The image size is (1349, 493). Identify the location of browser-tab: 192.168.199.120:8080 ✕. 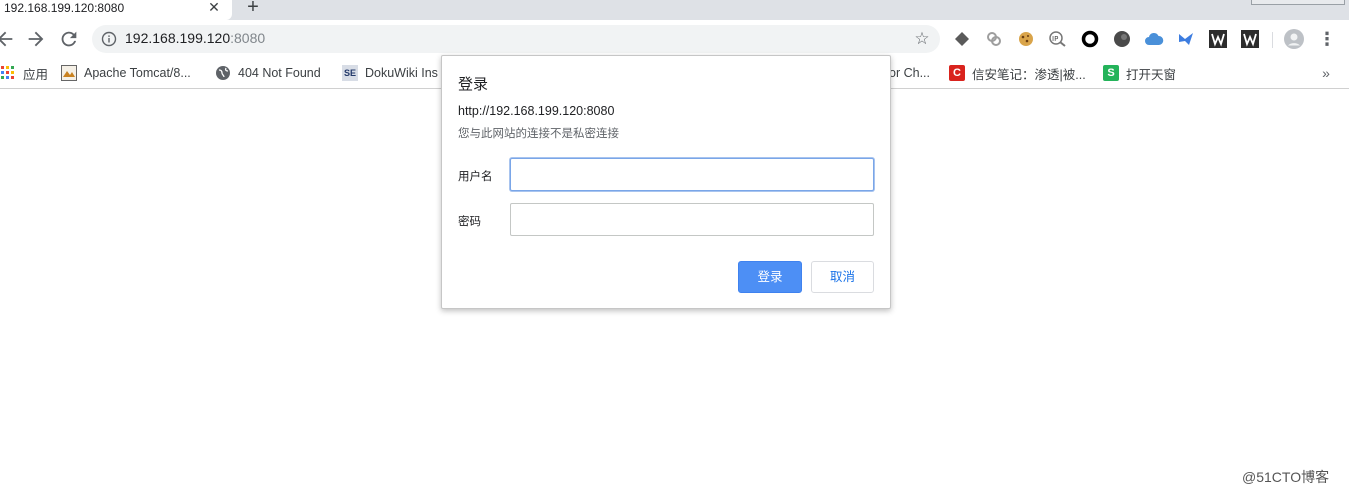
(116, 10).